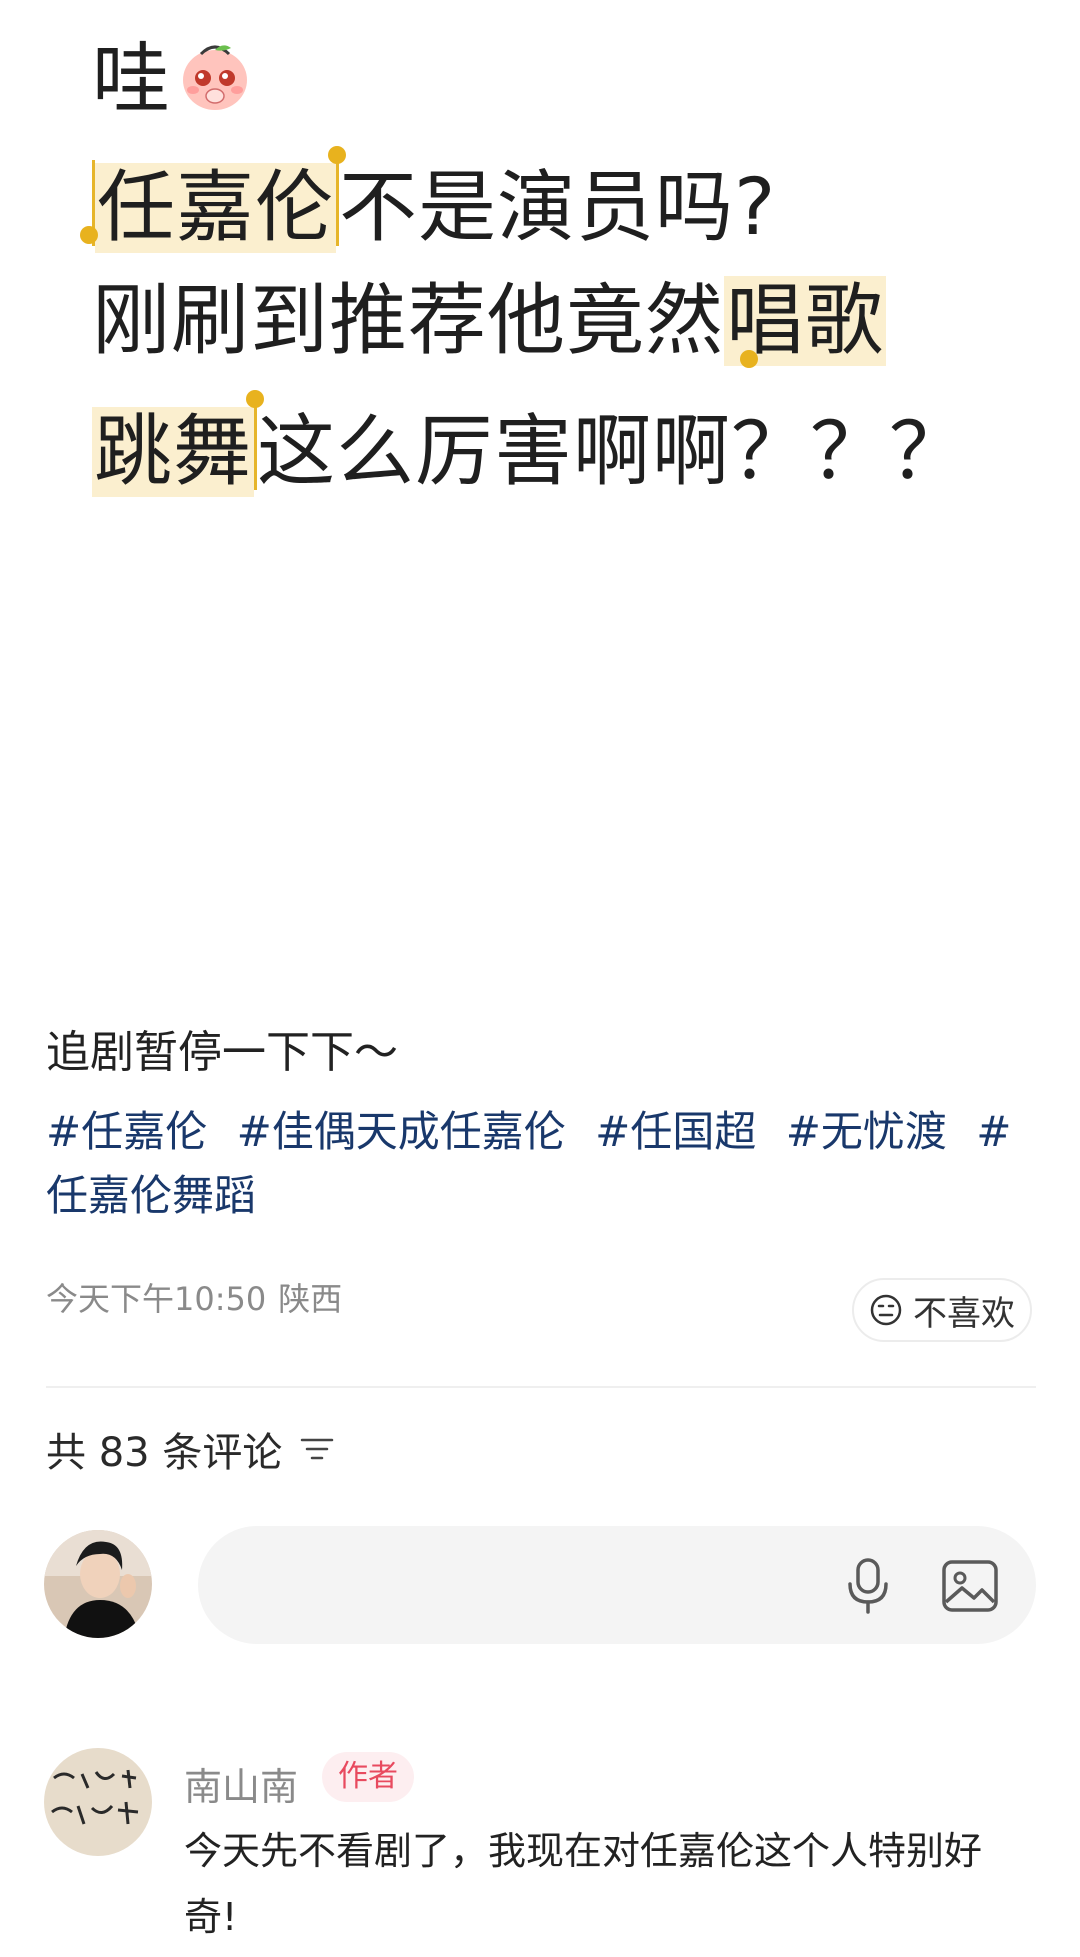  Describe the element at coordinates (173, 452) in the screenshot. I see `highlight-dancing: 跳舞` at that location.